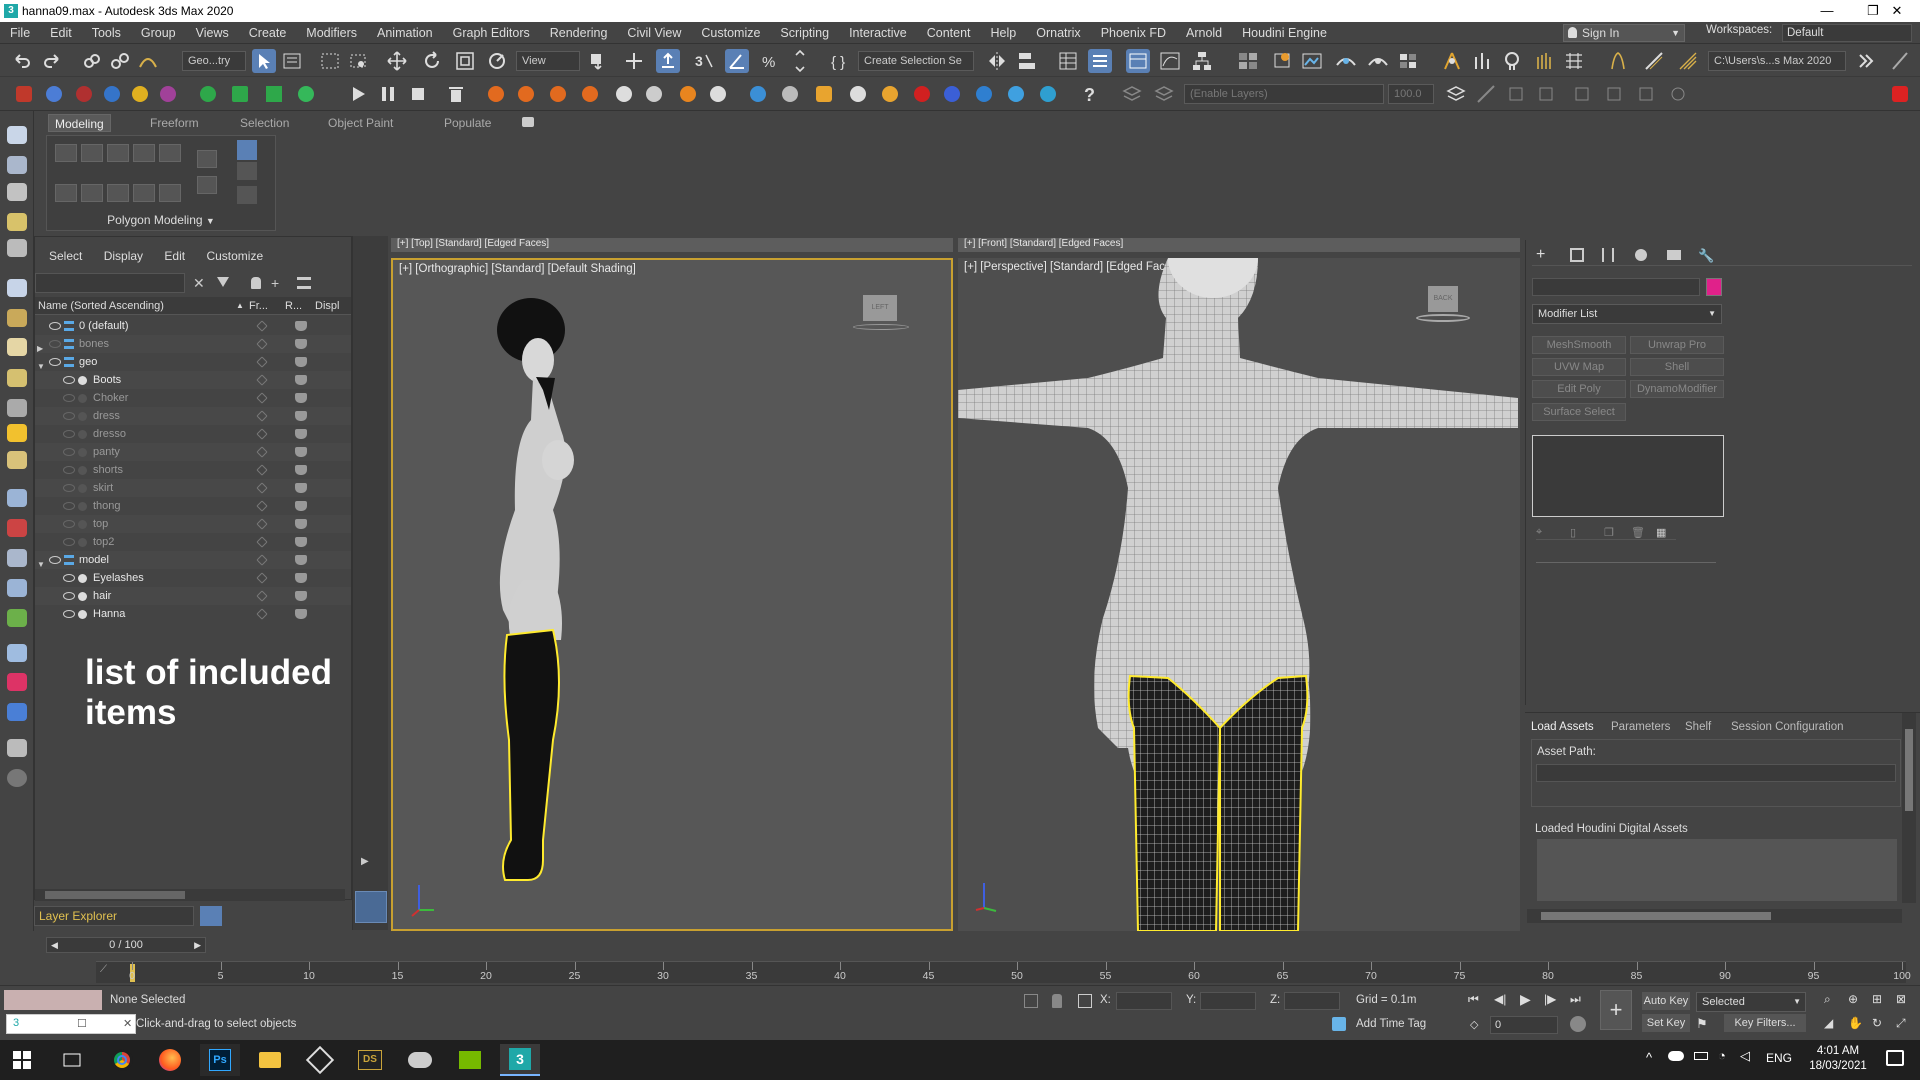 The height and width of the screenshot is (1080, 1920). Describe the element at coordinates (1312, 1001) in the screenshot. I see `z-coordinate-input` at that location.